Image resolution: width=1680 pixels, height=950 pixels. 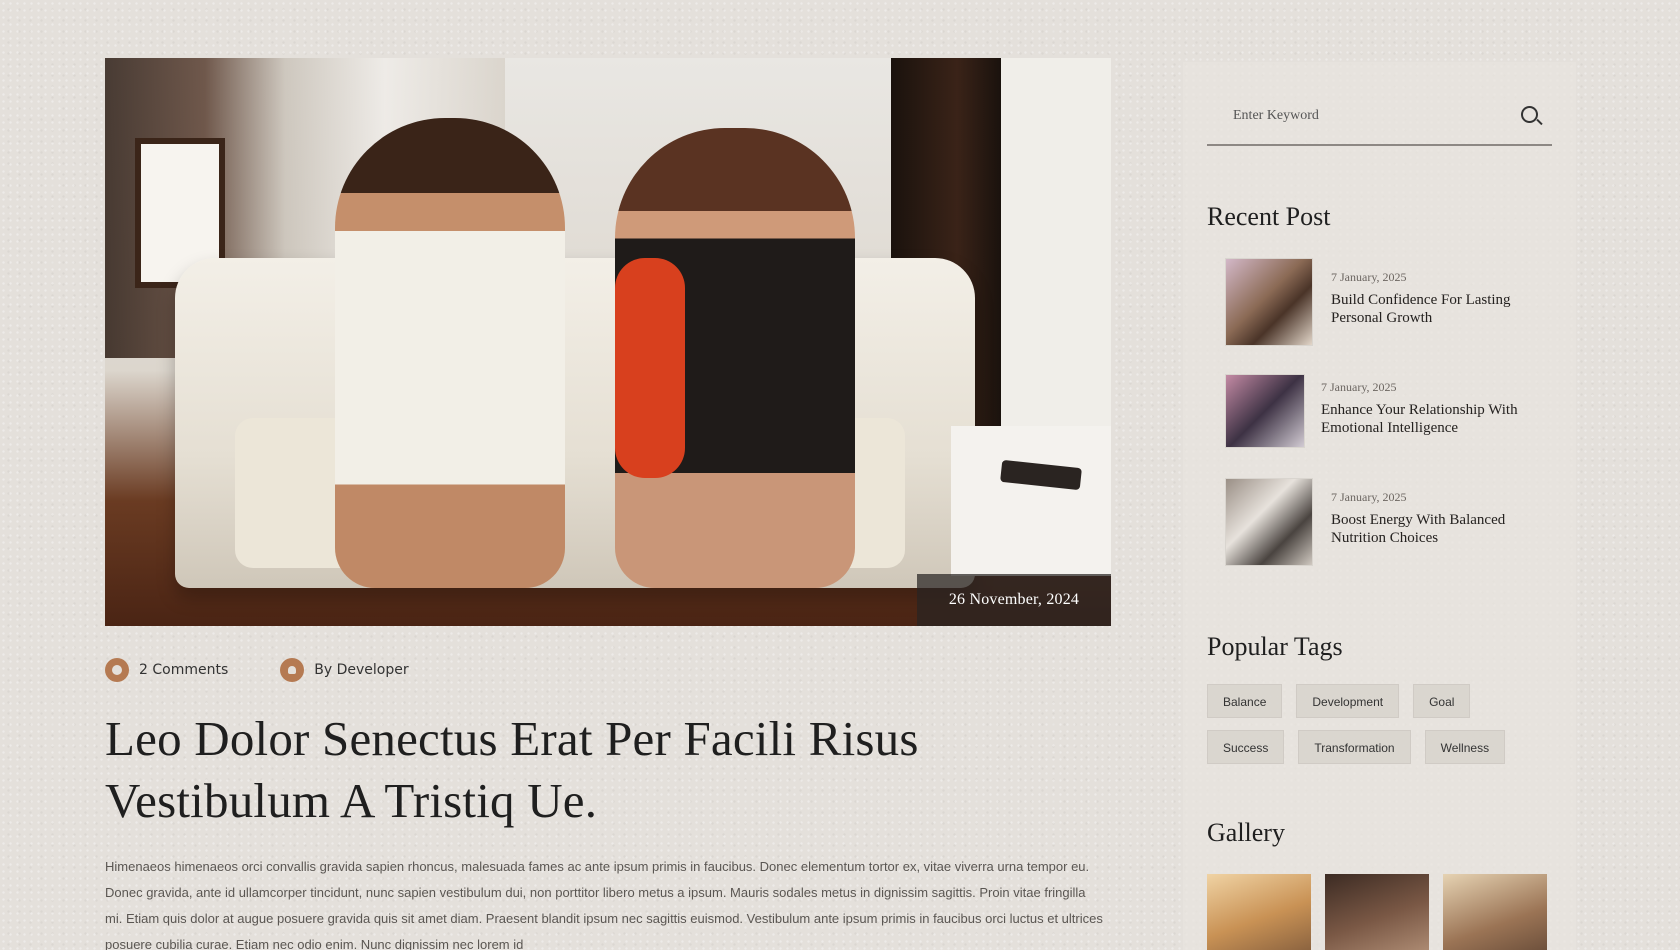 I want to click on search-icon, so click(x=1531, y=116).